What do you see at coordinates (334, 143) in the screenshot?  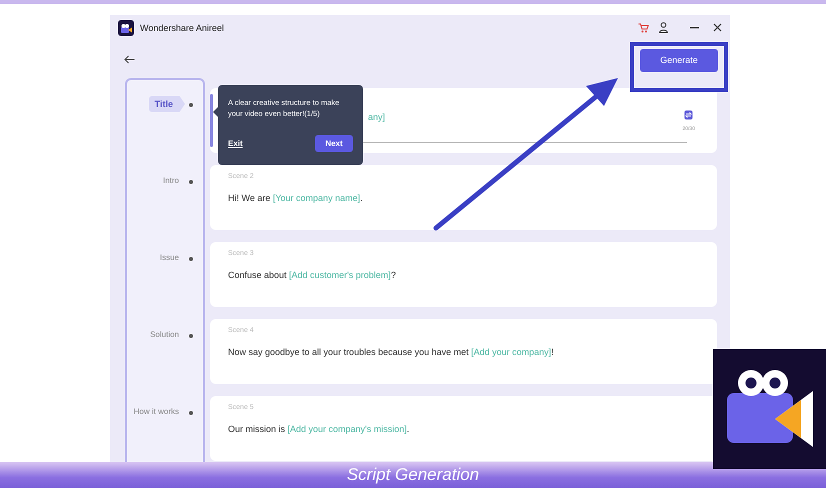 I see `next-button: Next` at bounding box center [334, 143].